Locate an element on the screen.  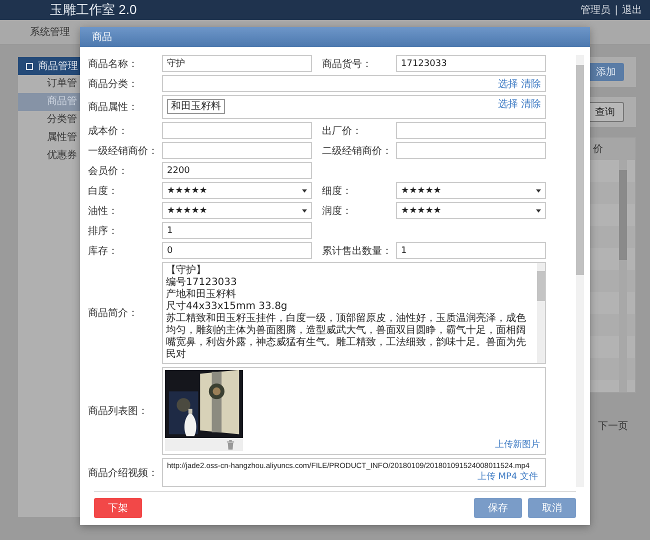
text-field: 0 is located at coordinates (237, 250).